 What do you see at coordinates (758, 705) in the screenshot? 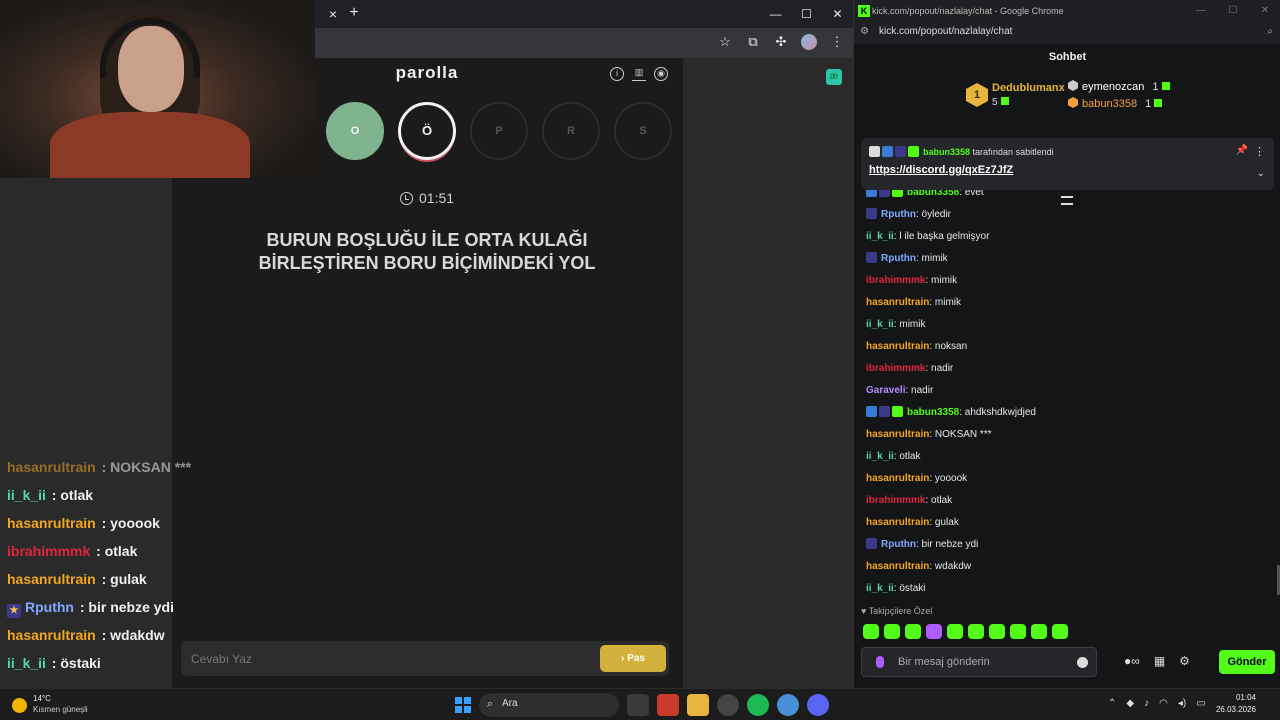
I see `spotify-icon` at bounding box center [758, 705].